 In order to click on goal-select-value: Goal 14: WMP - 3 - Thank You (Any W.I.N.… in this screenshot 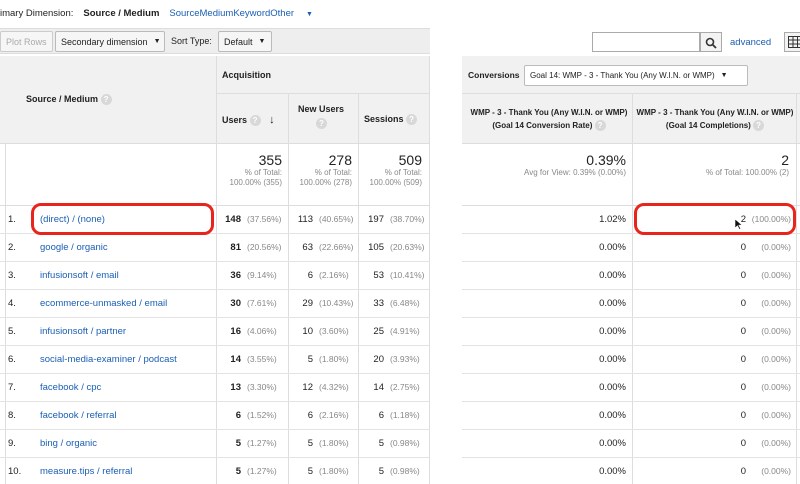, I will do `click(622, 75)`.